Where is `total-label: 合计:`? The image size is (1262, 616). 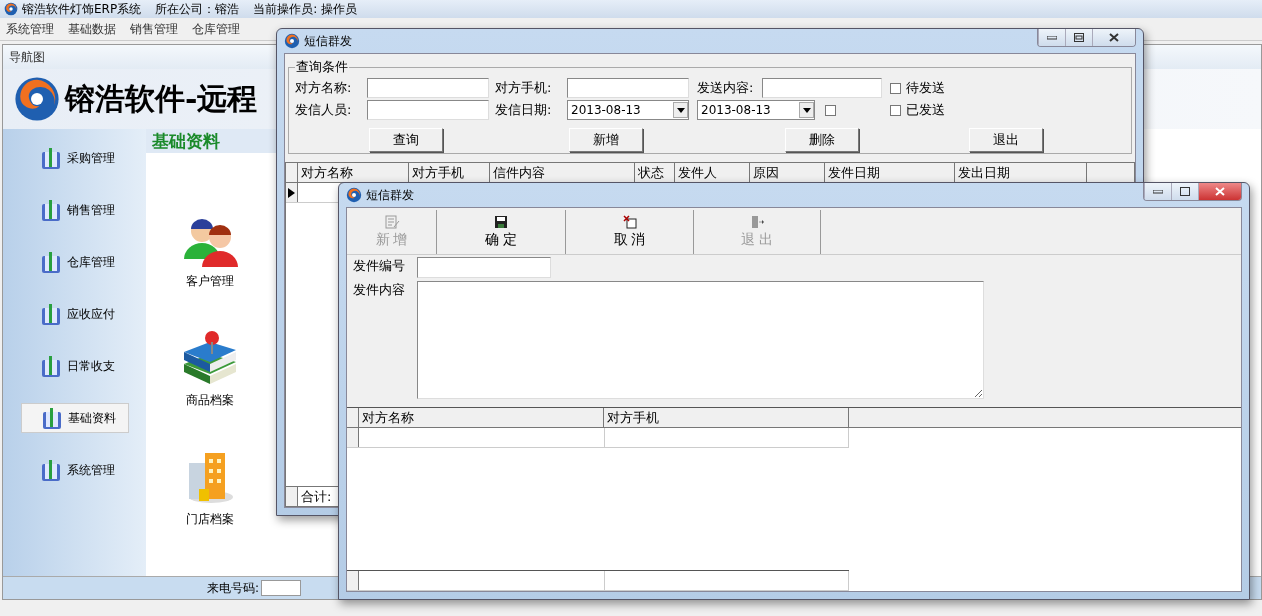
total-label: 合计: is located at coordinates (316, 497).